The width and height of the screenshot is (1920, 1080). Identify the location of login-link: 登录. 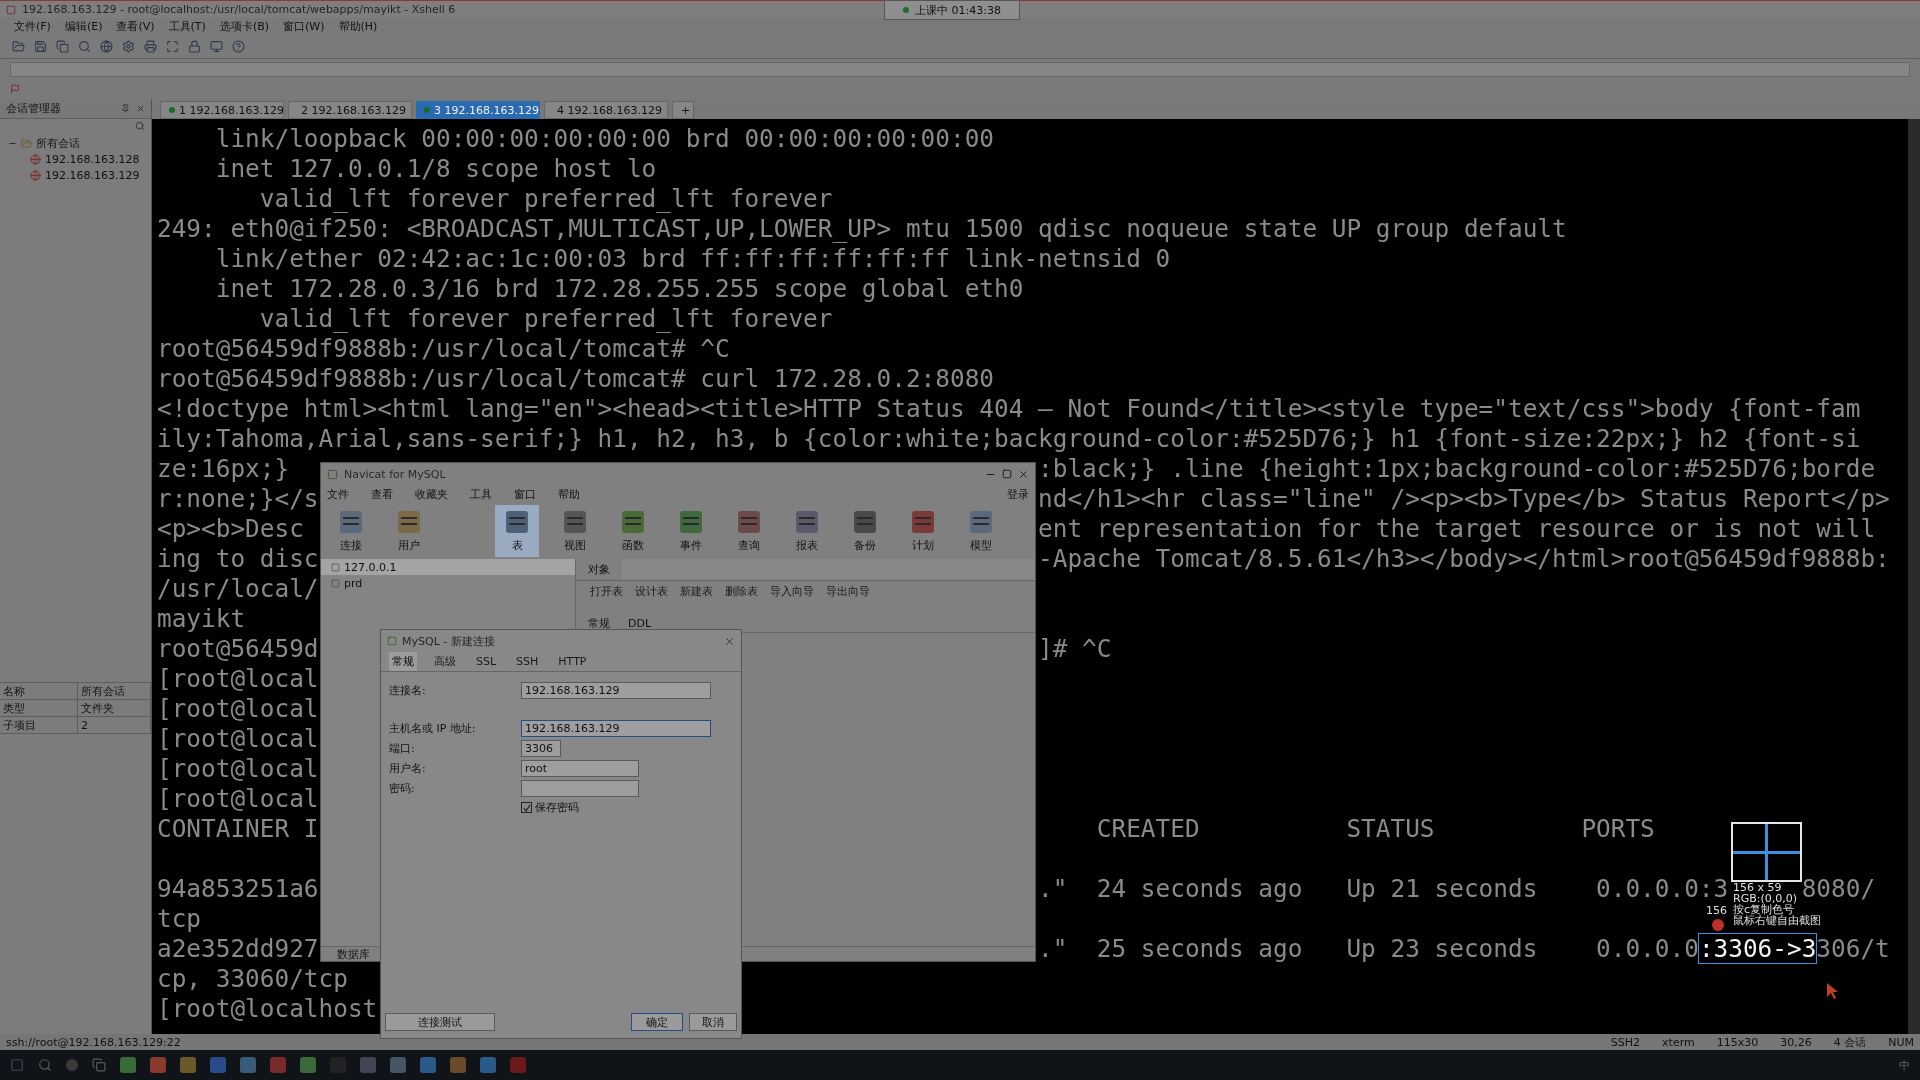
(1018, 494).